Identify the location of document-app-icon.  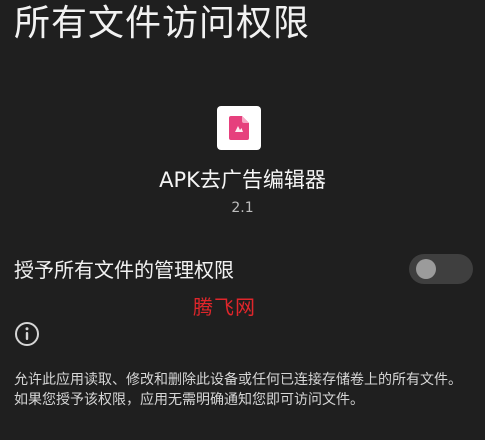
(239, 128).